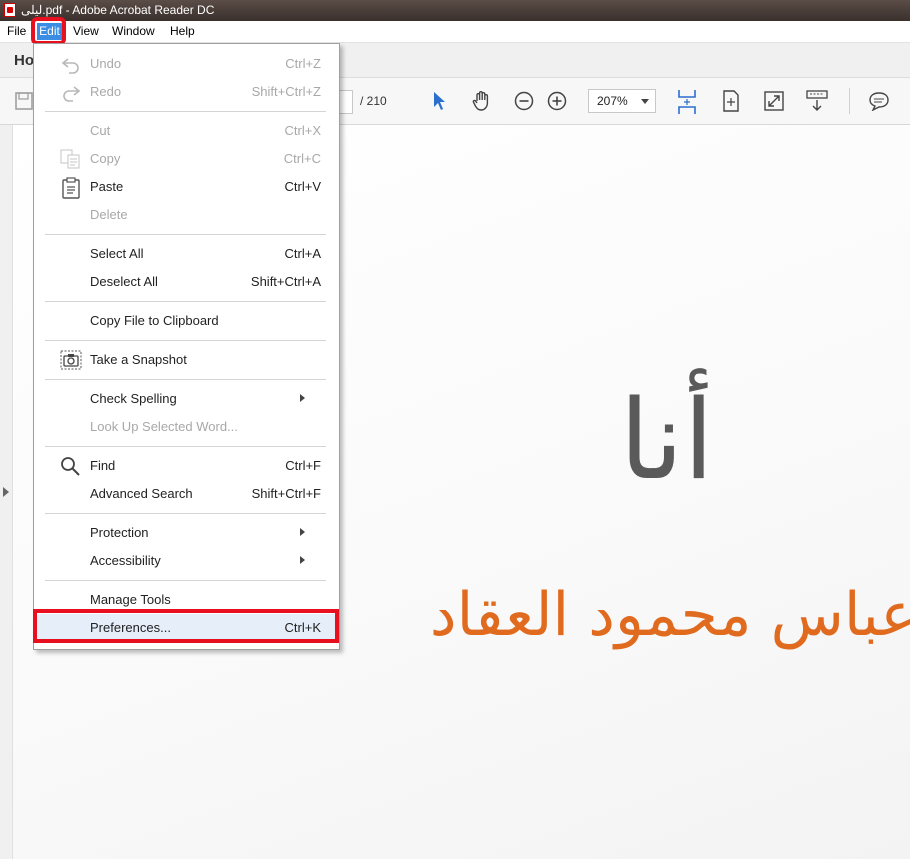 The height and width of the screenshot is (859, 910). Describe the element at coordinates (186, 254) in the screenshot. I see `menu-item-select-all: Select All Ctrl+A` at that location.